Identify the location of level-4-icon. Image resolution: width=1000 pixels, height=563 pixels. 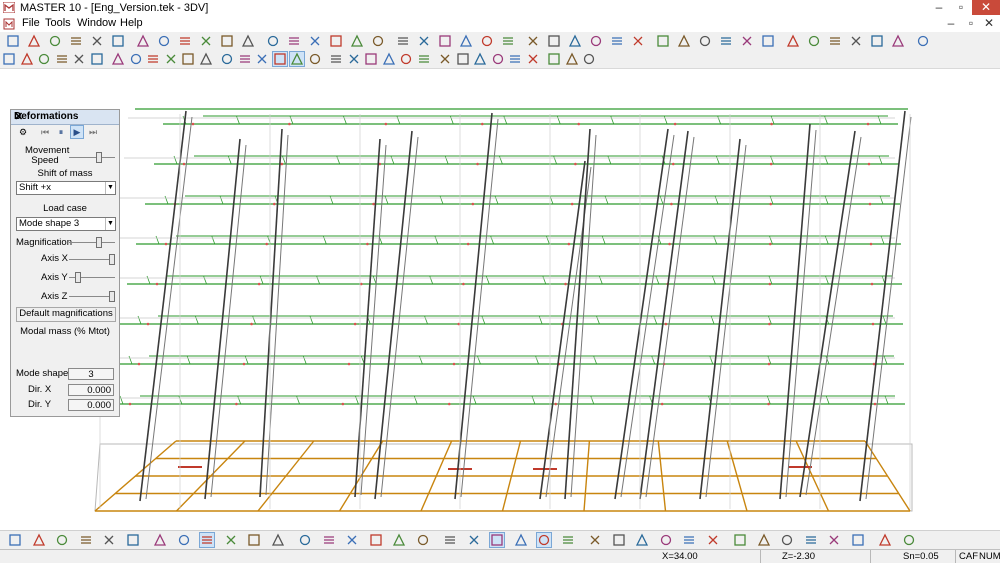
(498, 59).